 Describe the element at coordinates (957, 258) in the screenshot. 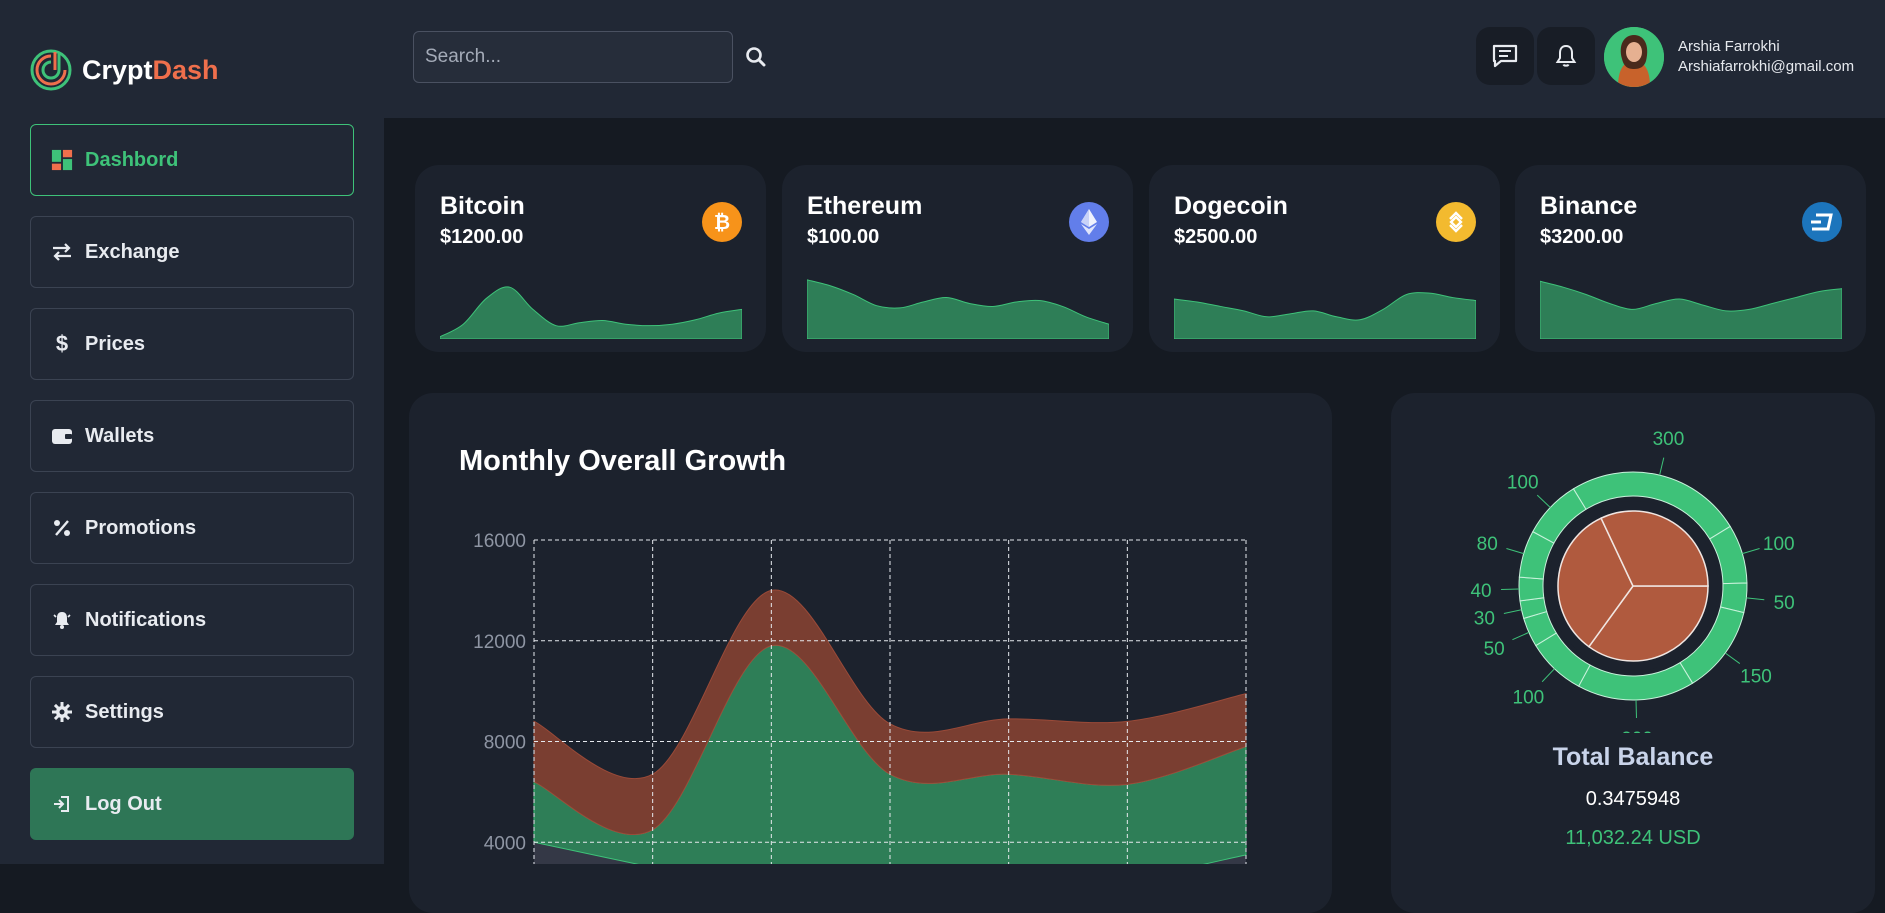

I see `coin-card-ethereum: Ethereum $100.00` at that location.